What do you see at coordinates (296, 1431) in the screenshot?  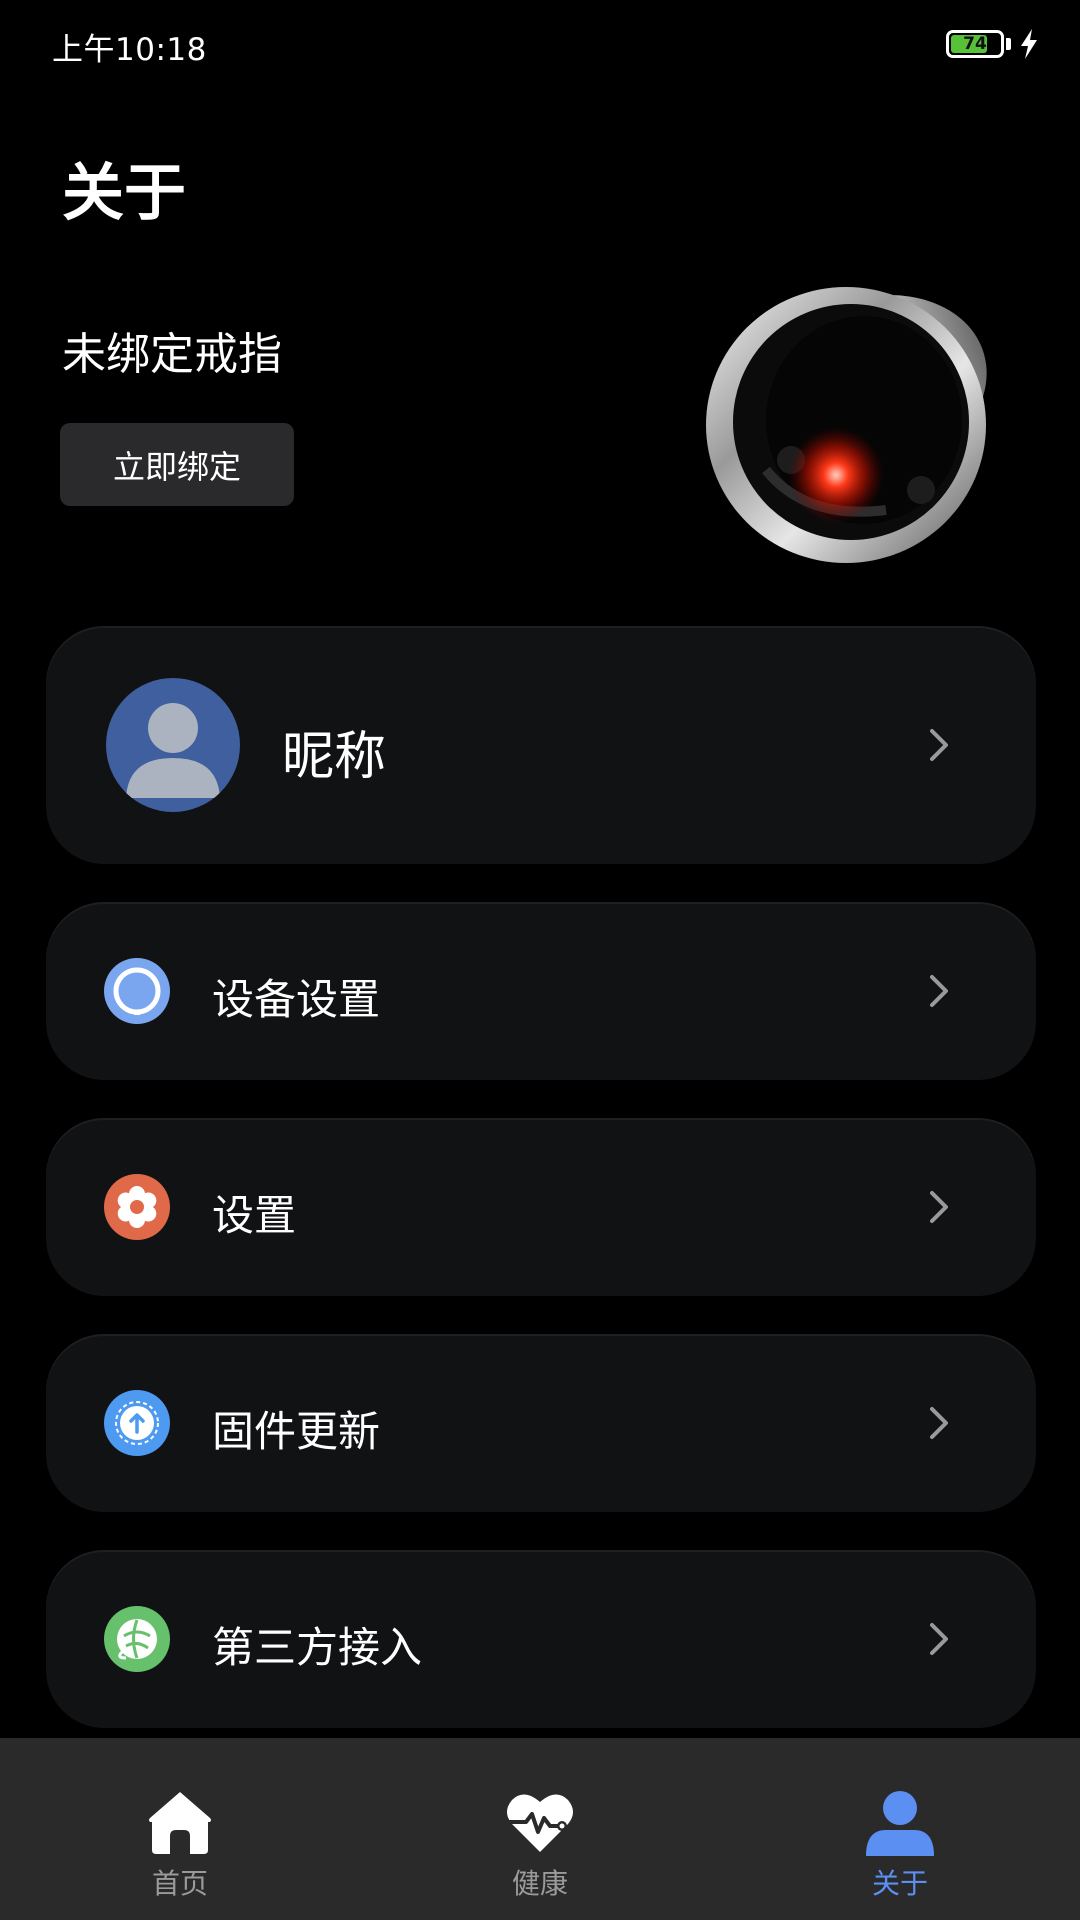 I see `menu-item-label: 固件更新` at bounding box center [296, 1431].